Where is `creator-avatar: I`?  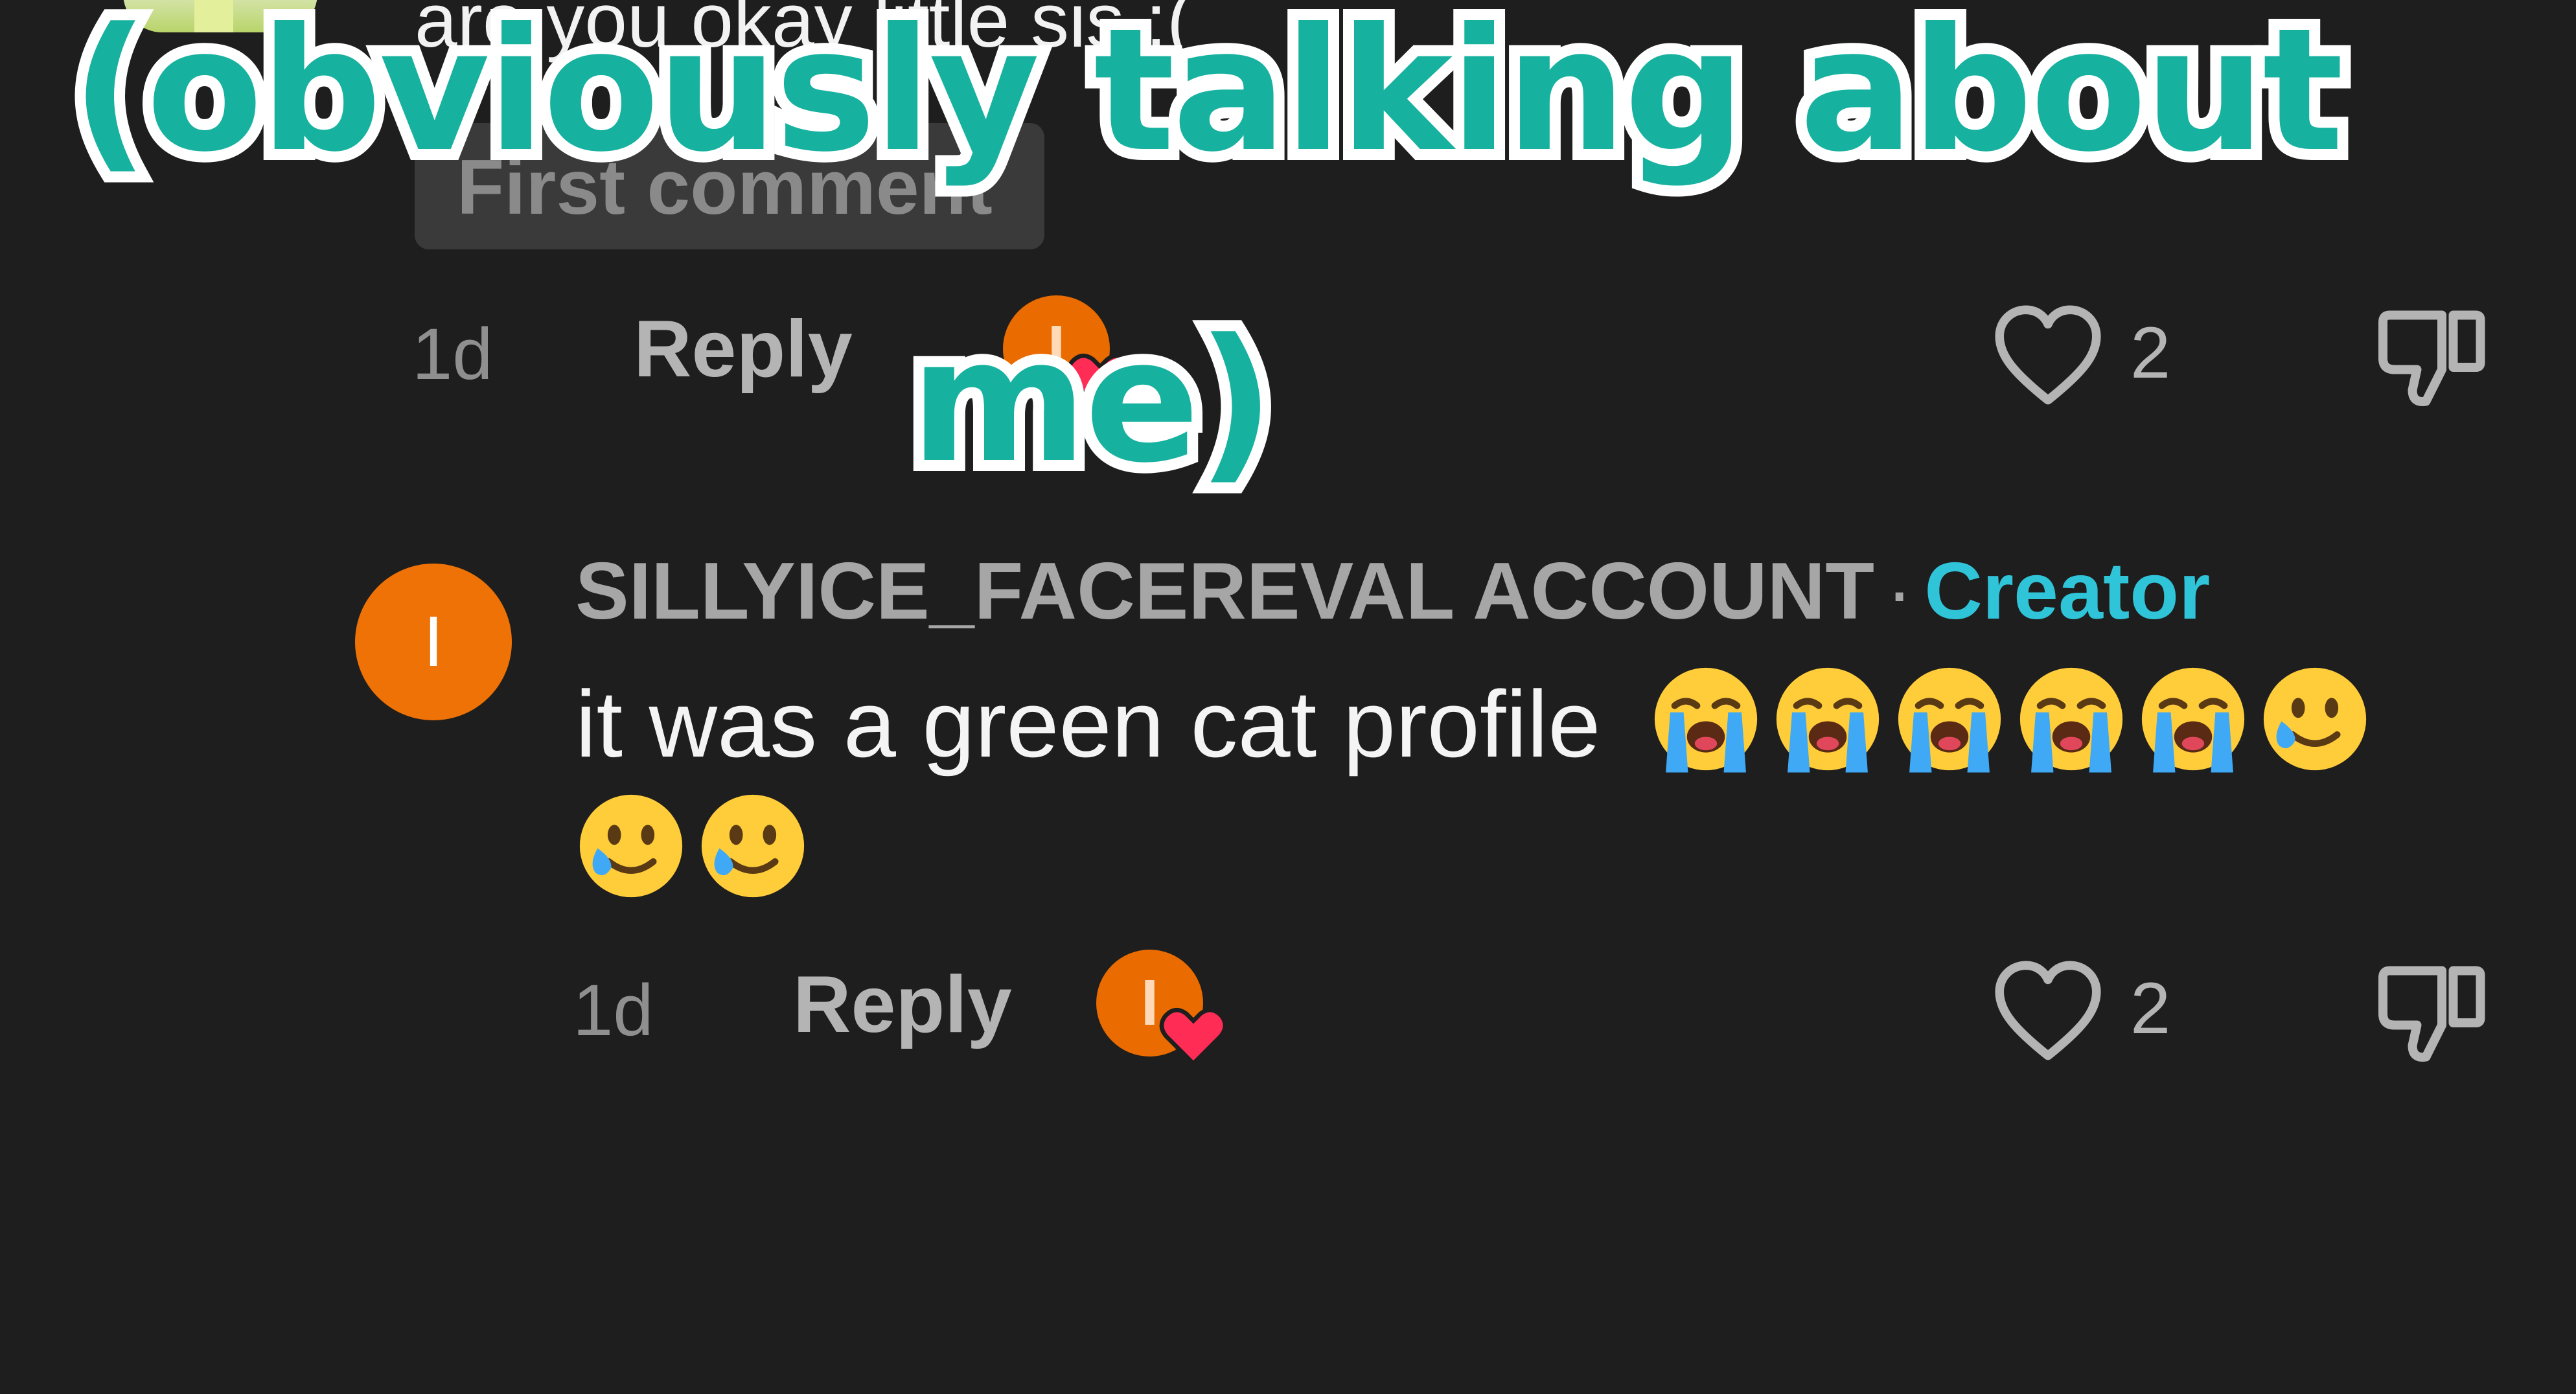 creator-avatar: I is located at coordinates (433, 642).